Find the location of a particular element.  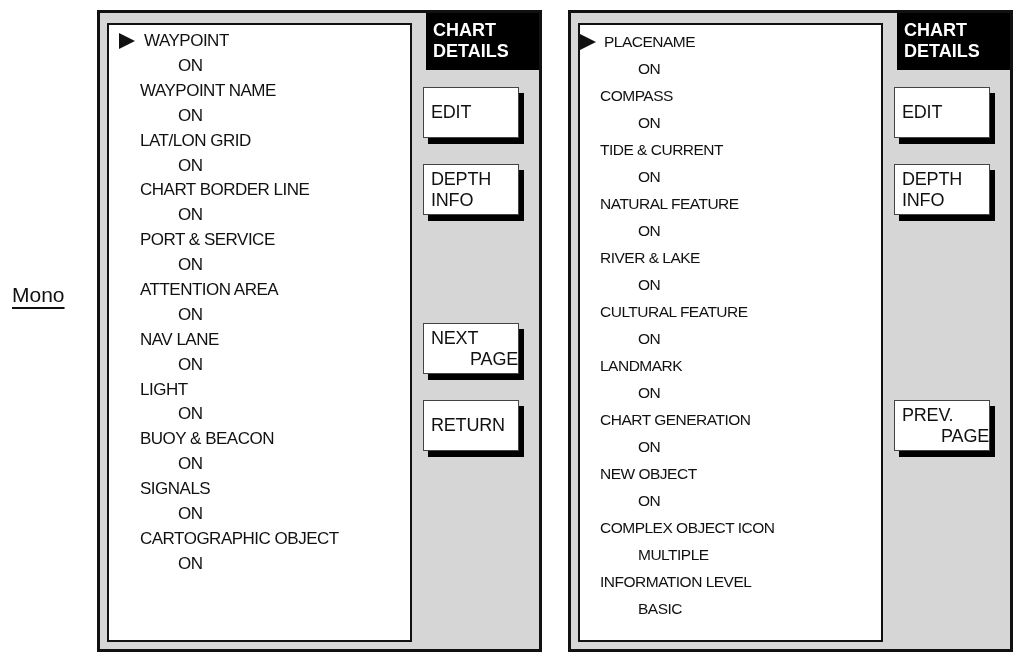

setting-name: CULTURAL FEATURE is located at coordinates (674, 312).